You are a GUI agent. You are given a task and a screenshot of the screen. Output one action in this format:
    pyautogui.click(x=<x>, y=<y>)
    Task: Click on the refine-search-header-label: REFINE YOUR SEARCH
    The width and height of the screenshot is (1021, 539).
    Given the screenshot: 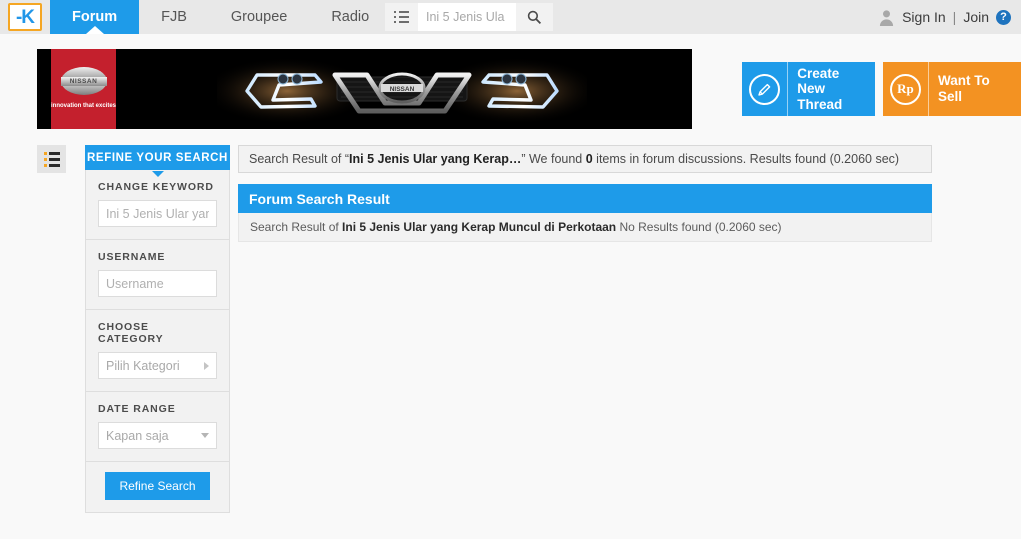 What is the action you would take?
    pyautogui.click(x=157, y=157)
    